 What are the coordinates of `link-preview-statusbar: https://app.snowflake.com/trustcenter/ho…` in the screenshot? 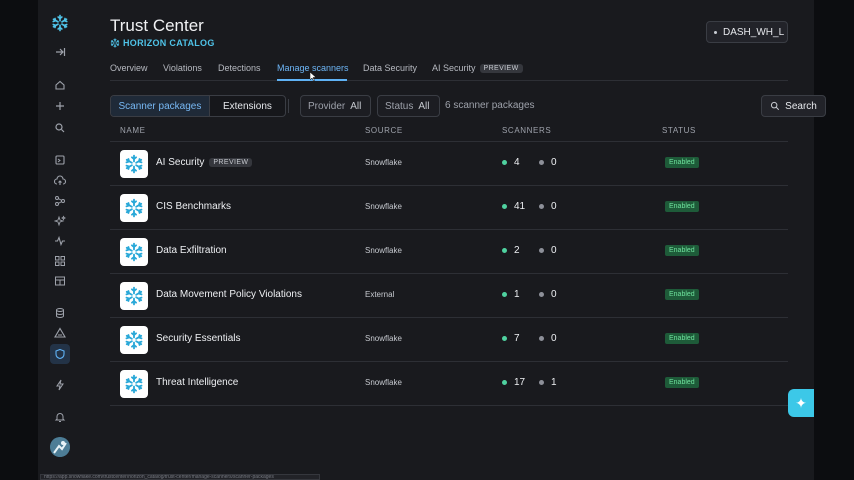 It's located at (180, 477).